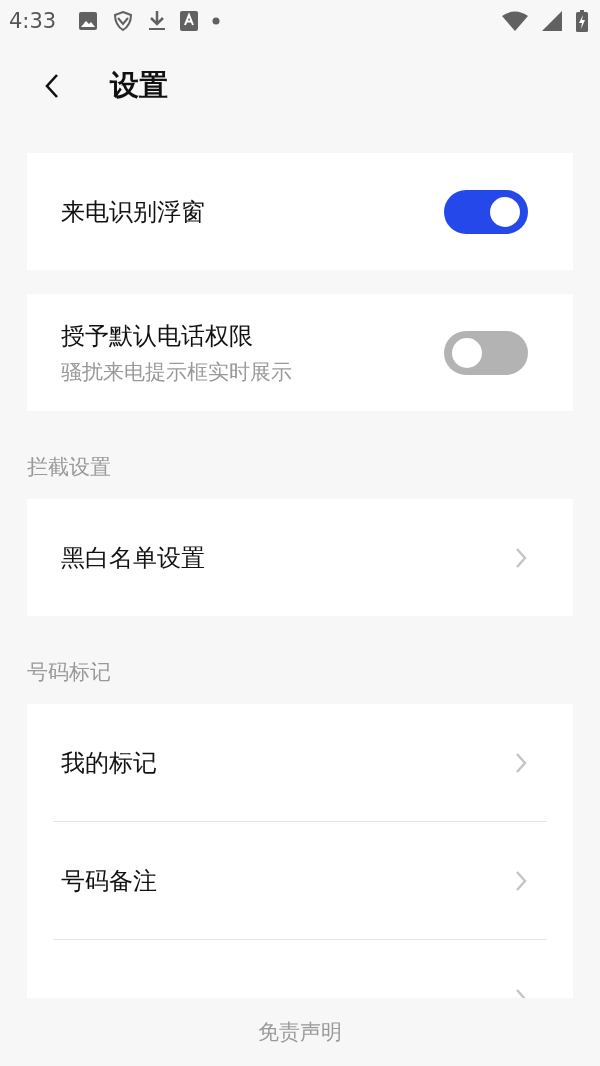 The width and height of the screenshot is (600, 1066). What do you see at coordinates (109, 763) in the screenshot?
I see `setting-label: 我的标记` at bounding box center [109, 763].